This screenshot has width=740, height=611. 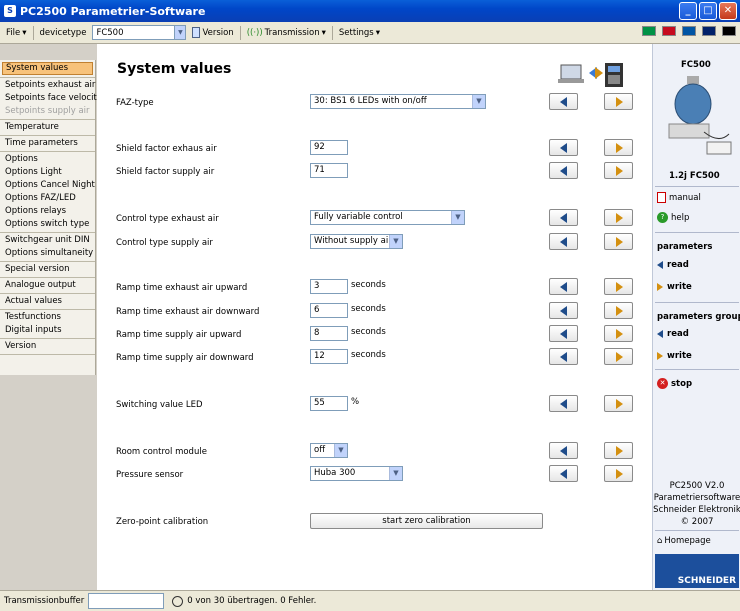 I want to click on ramp-su-down-read-button, so click(x=563, y=356).